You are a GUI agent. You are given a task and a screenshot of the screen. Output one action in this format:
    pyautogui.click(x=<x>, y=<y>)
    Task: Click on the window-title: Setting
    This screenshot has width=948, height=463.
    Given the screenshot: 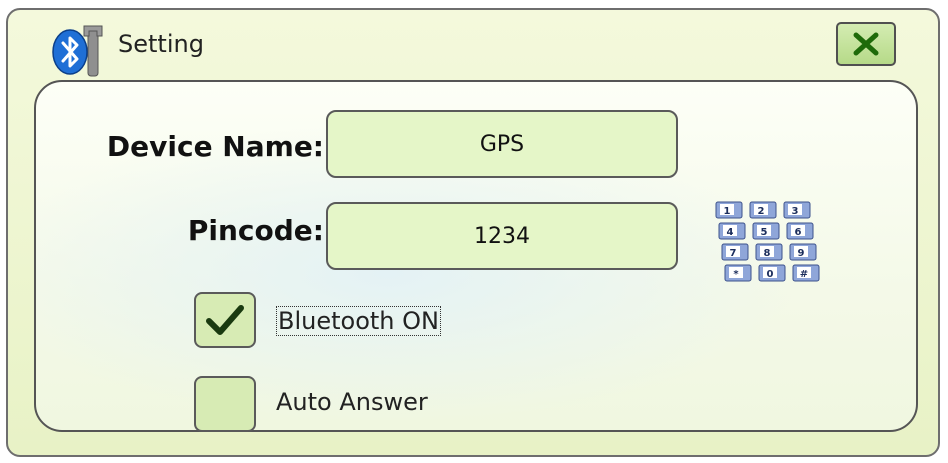 What is the action you would take?
    pyautogui.click(x=161, y=44)
    